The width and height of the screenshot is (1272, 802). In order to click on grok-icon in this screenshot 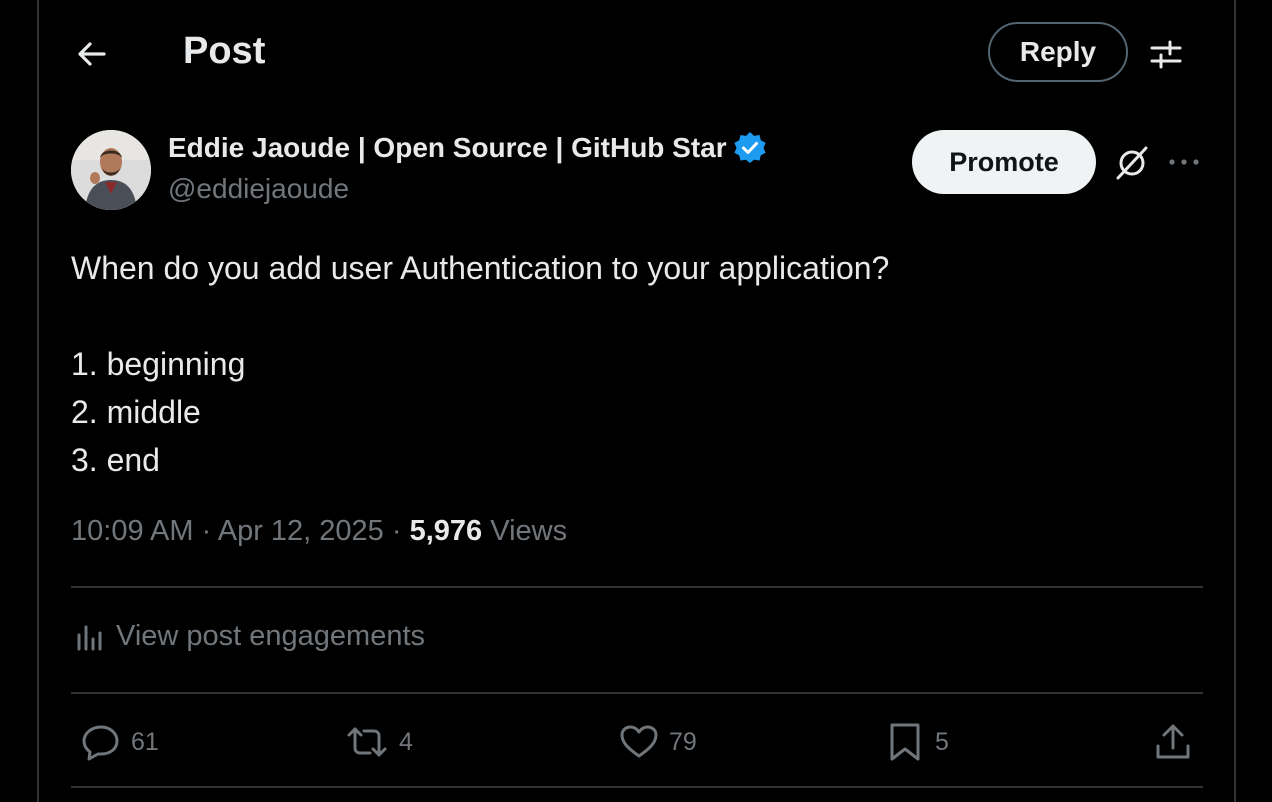, I will do `click(1132, 163)`.